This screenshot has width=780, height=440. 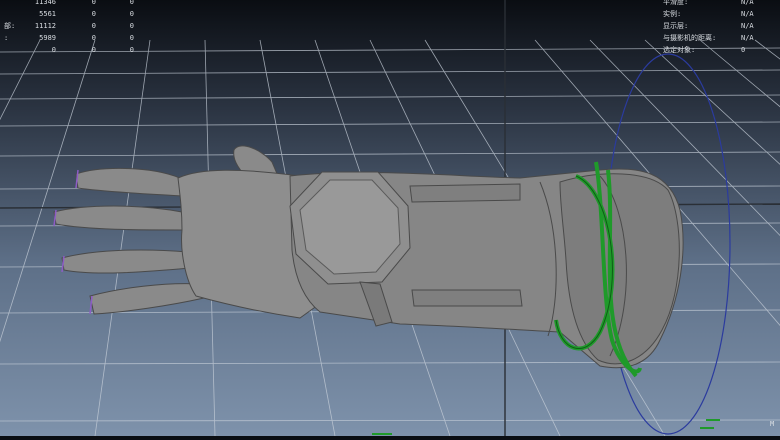 I want to click on hud-row: 显示层: N/A, so click(x=710, y=26).